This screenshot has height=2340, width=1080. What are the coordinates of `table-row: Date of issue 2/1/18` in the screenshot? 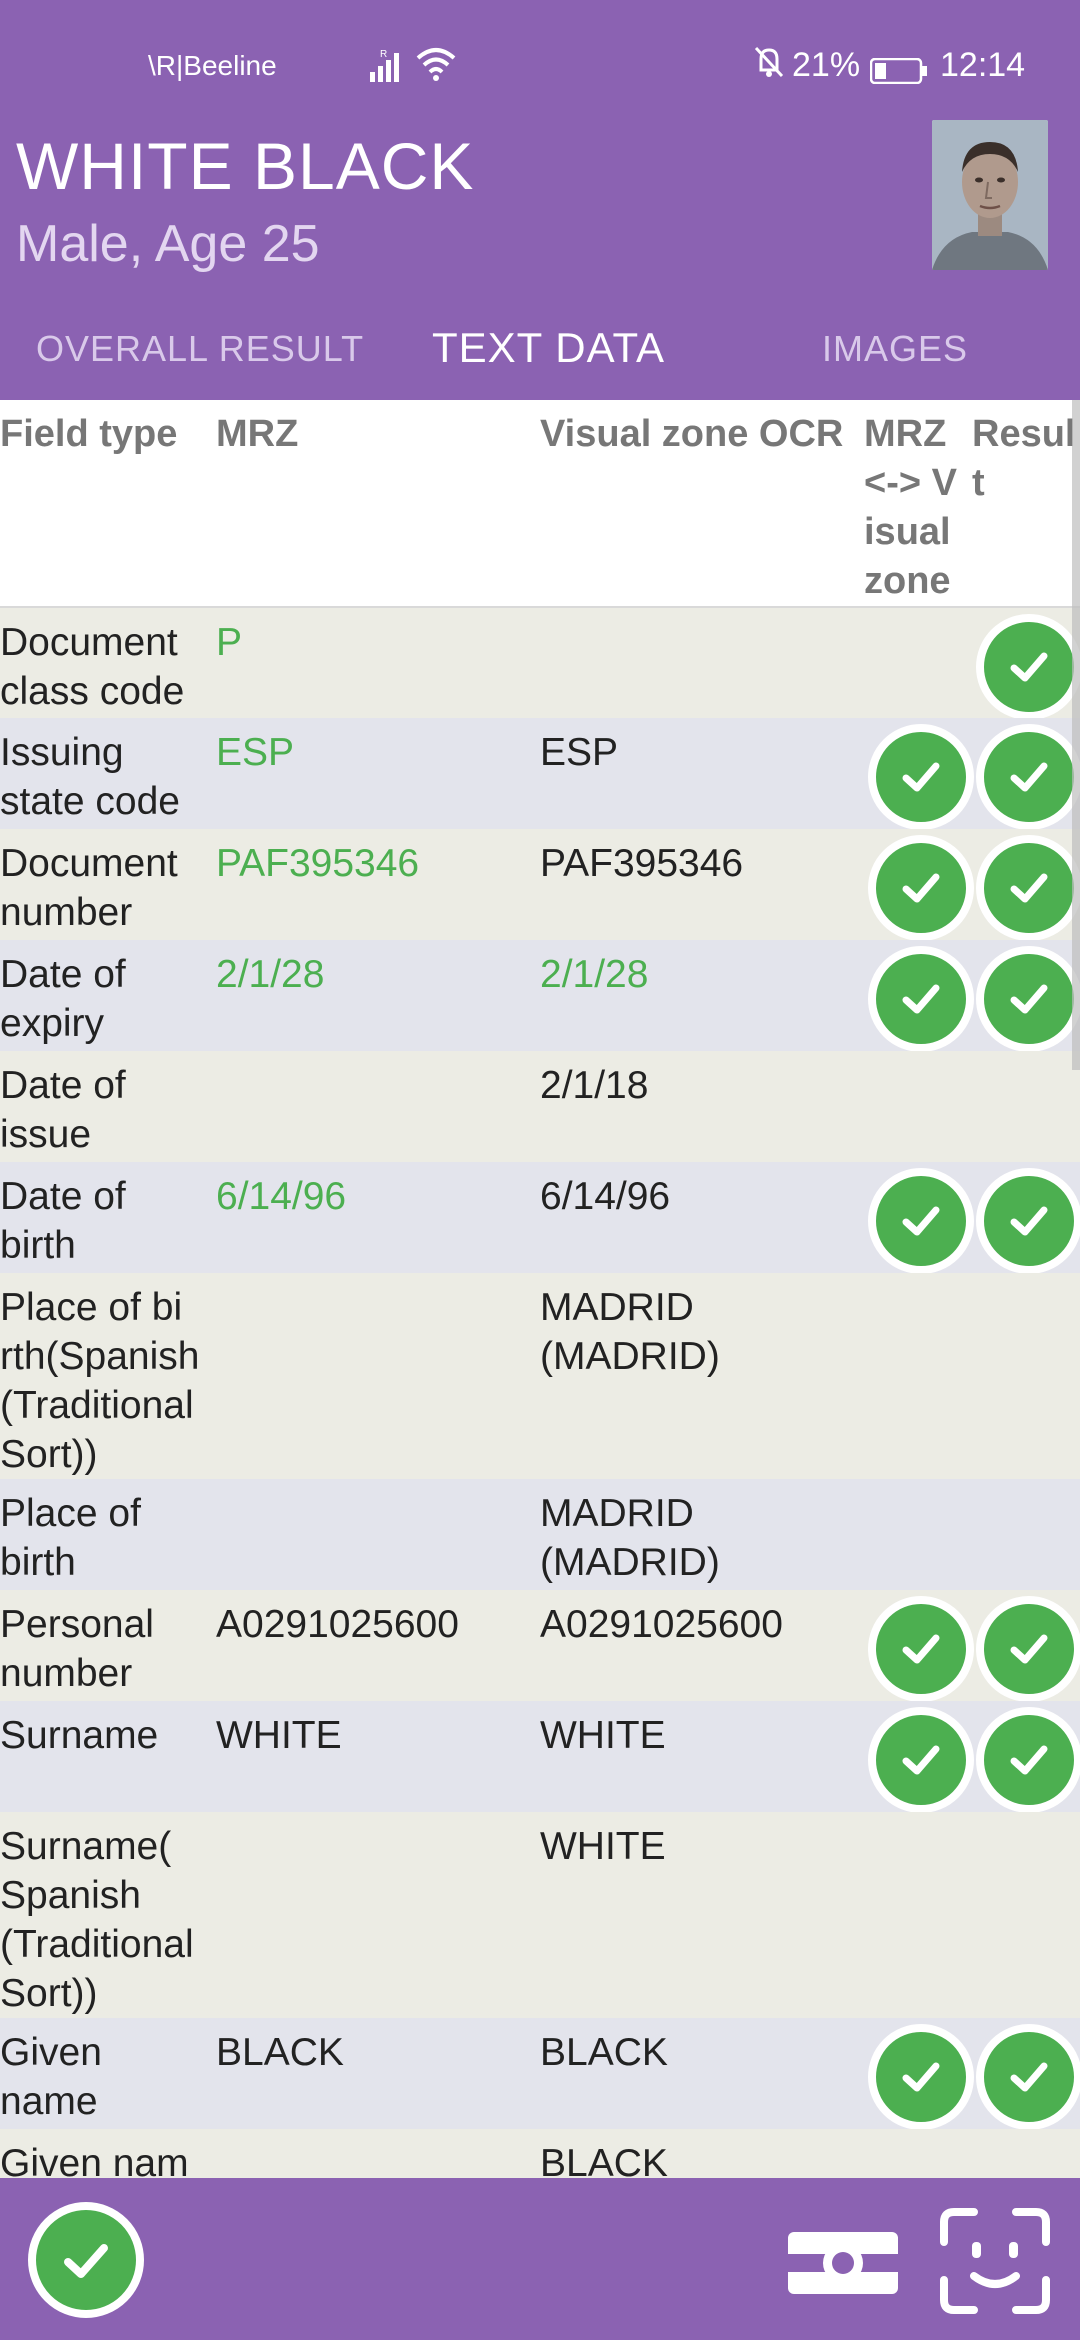 It's located at (540, 1106).